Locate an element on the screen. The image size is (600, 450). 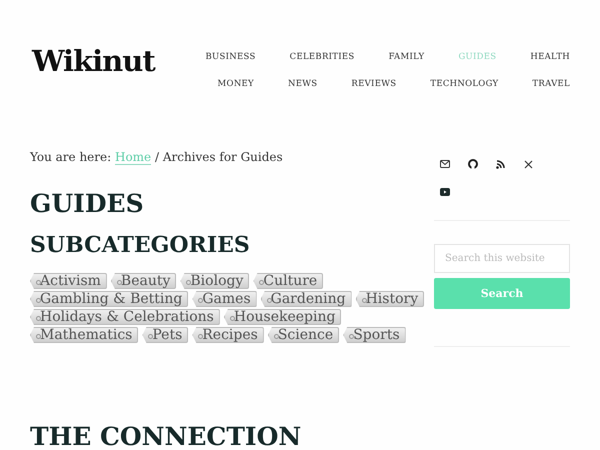
site-logo: Wikinut is located at coordinates (93, 61).